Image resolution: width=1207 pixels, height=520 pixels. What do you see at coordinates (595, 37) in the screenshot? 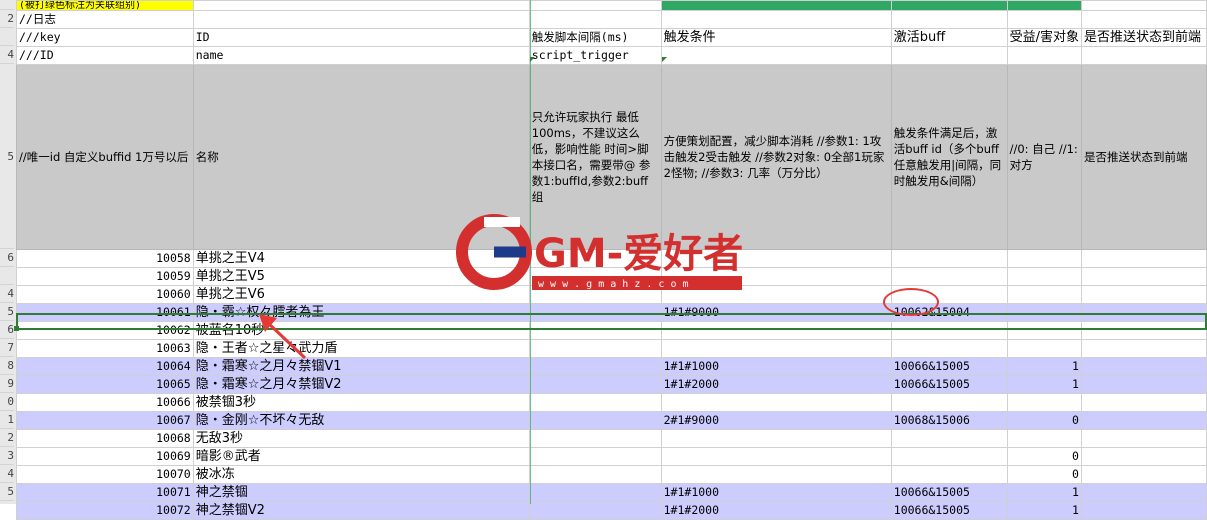
I see `key-header-cell: 触发脚本间隔(ms)` at bounding box center [595, 37].